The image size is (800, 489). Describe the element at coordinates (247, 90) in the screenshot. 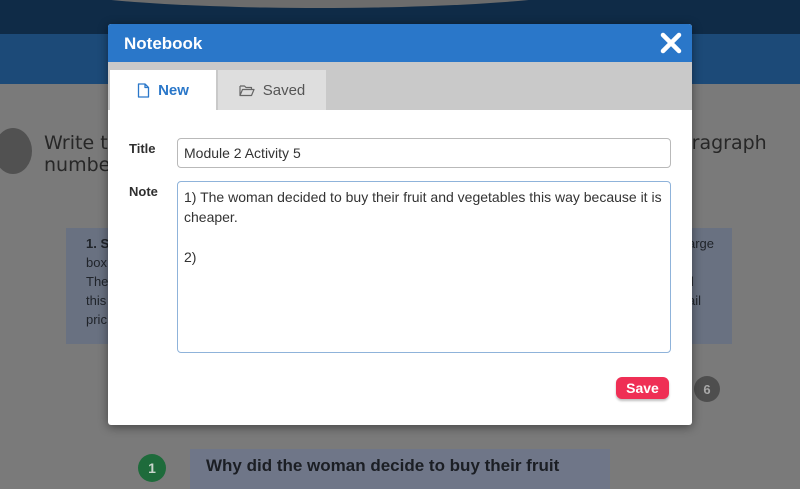

I see `folder-open-icon` at that location.